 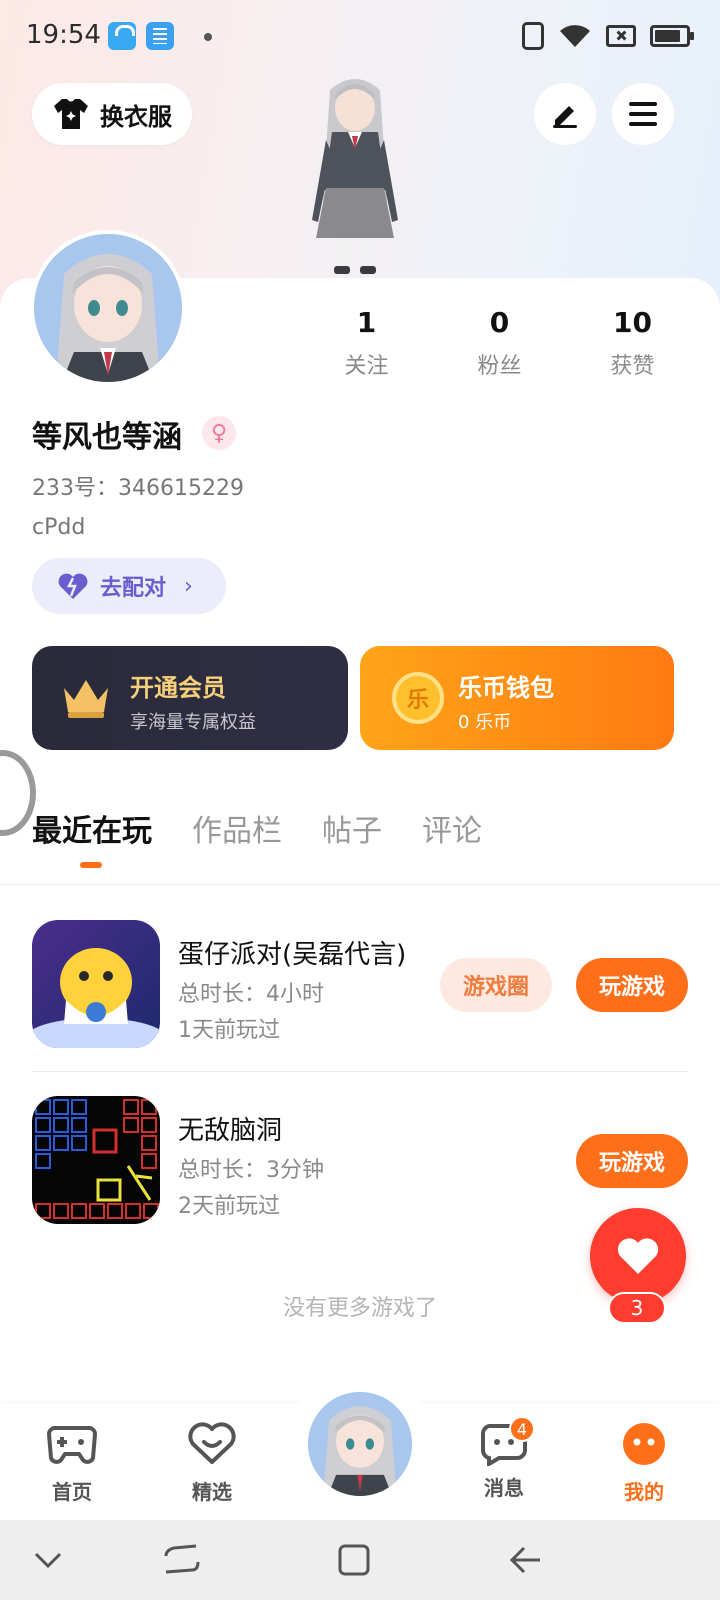 What do you see at coordinates (360, 984) in the screenshot?
I see `game-row: 蛋仔派对(吴磊代言) 总时长：4小时 1天前玩过 游戏圈 玩游戏` at bounding box center [360, 984].